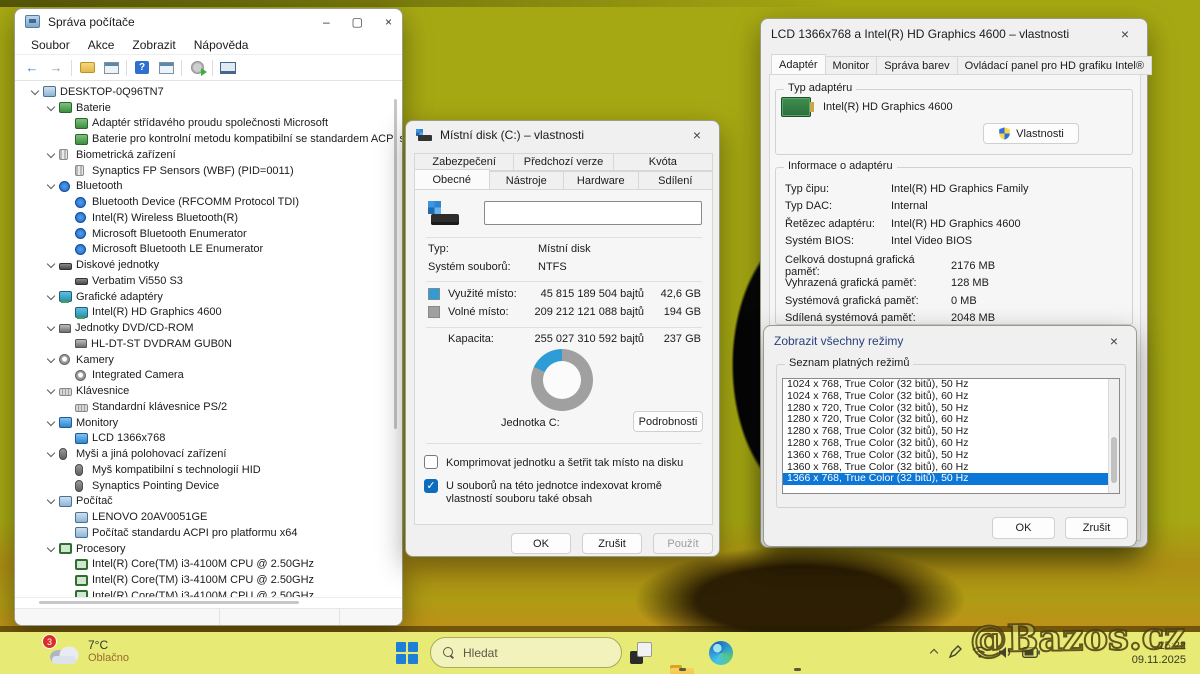 Image resolution: width=1200 pixels, height=674 pixels. What do you see at coordinates (950, 341) in the screenshot?
I see `modes-titlebar: Zobrazit všechny režimy ×` at bounding box center [950, 341].